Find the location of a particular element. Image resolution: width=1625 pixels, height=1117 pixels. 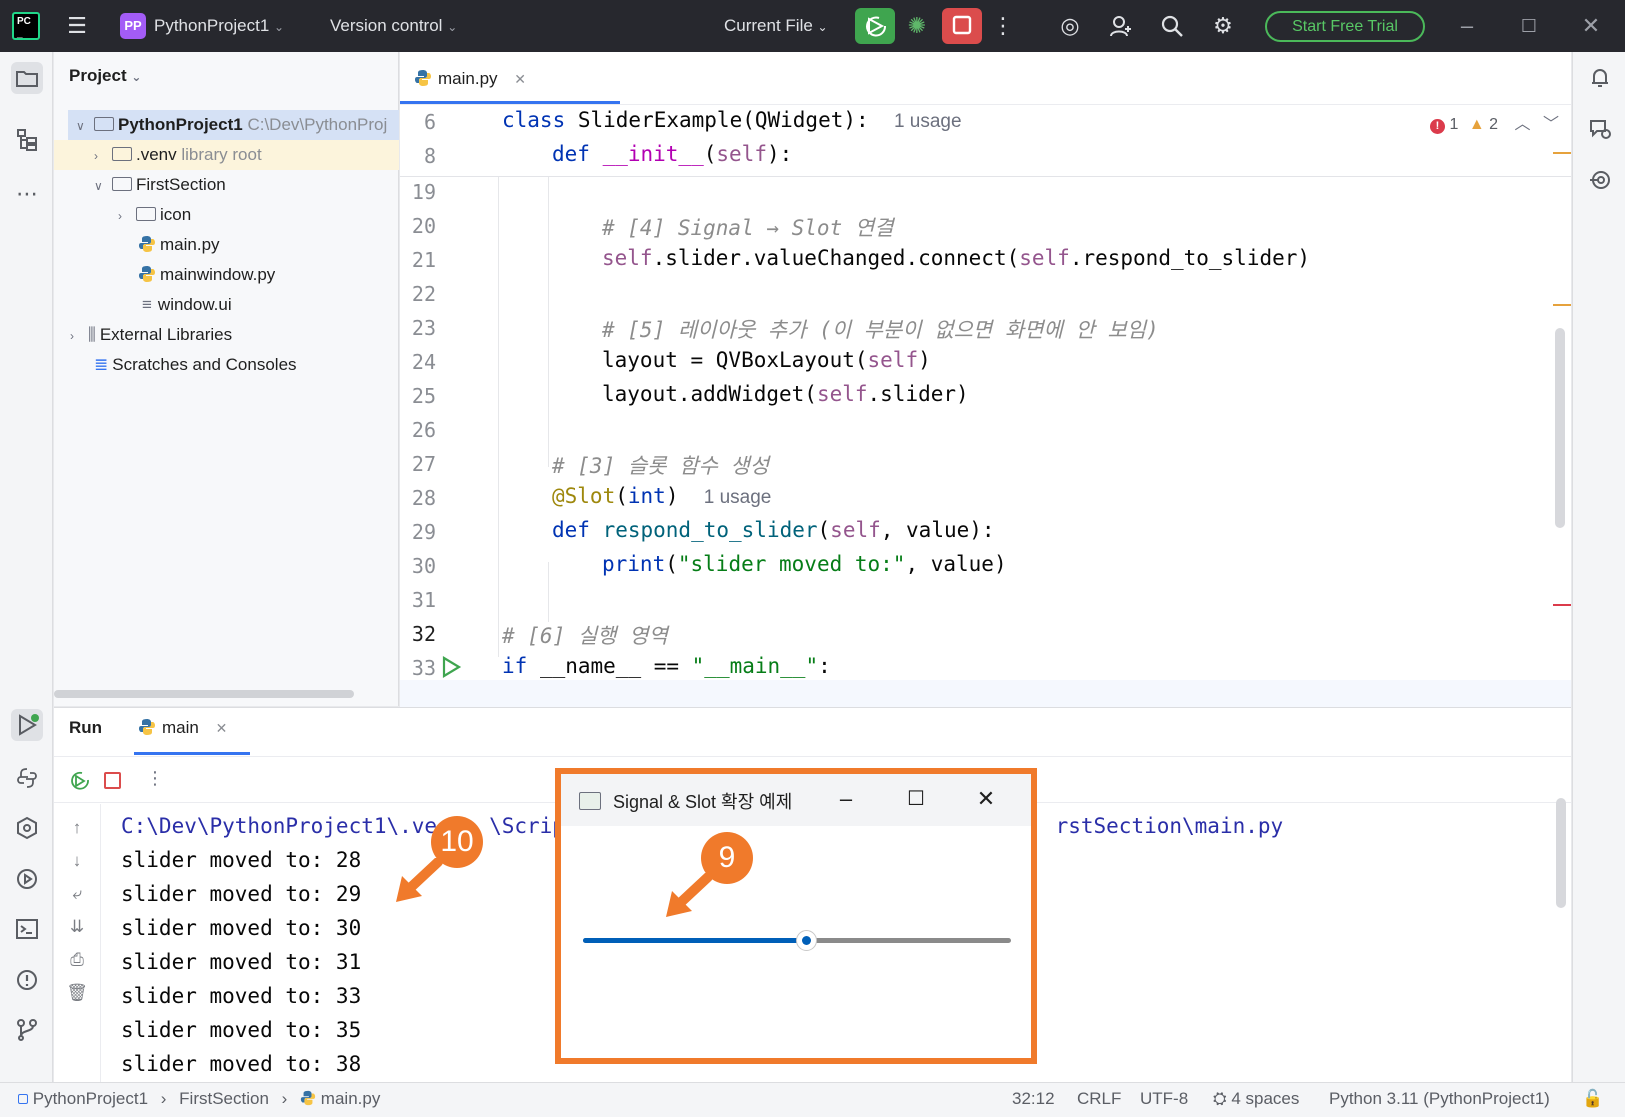

trash-icon: 🗑 is located at coordinates (77, 994).